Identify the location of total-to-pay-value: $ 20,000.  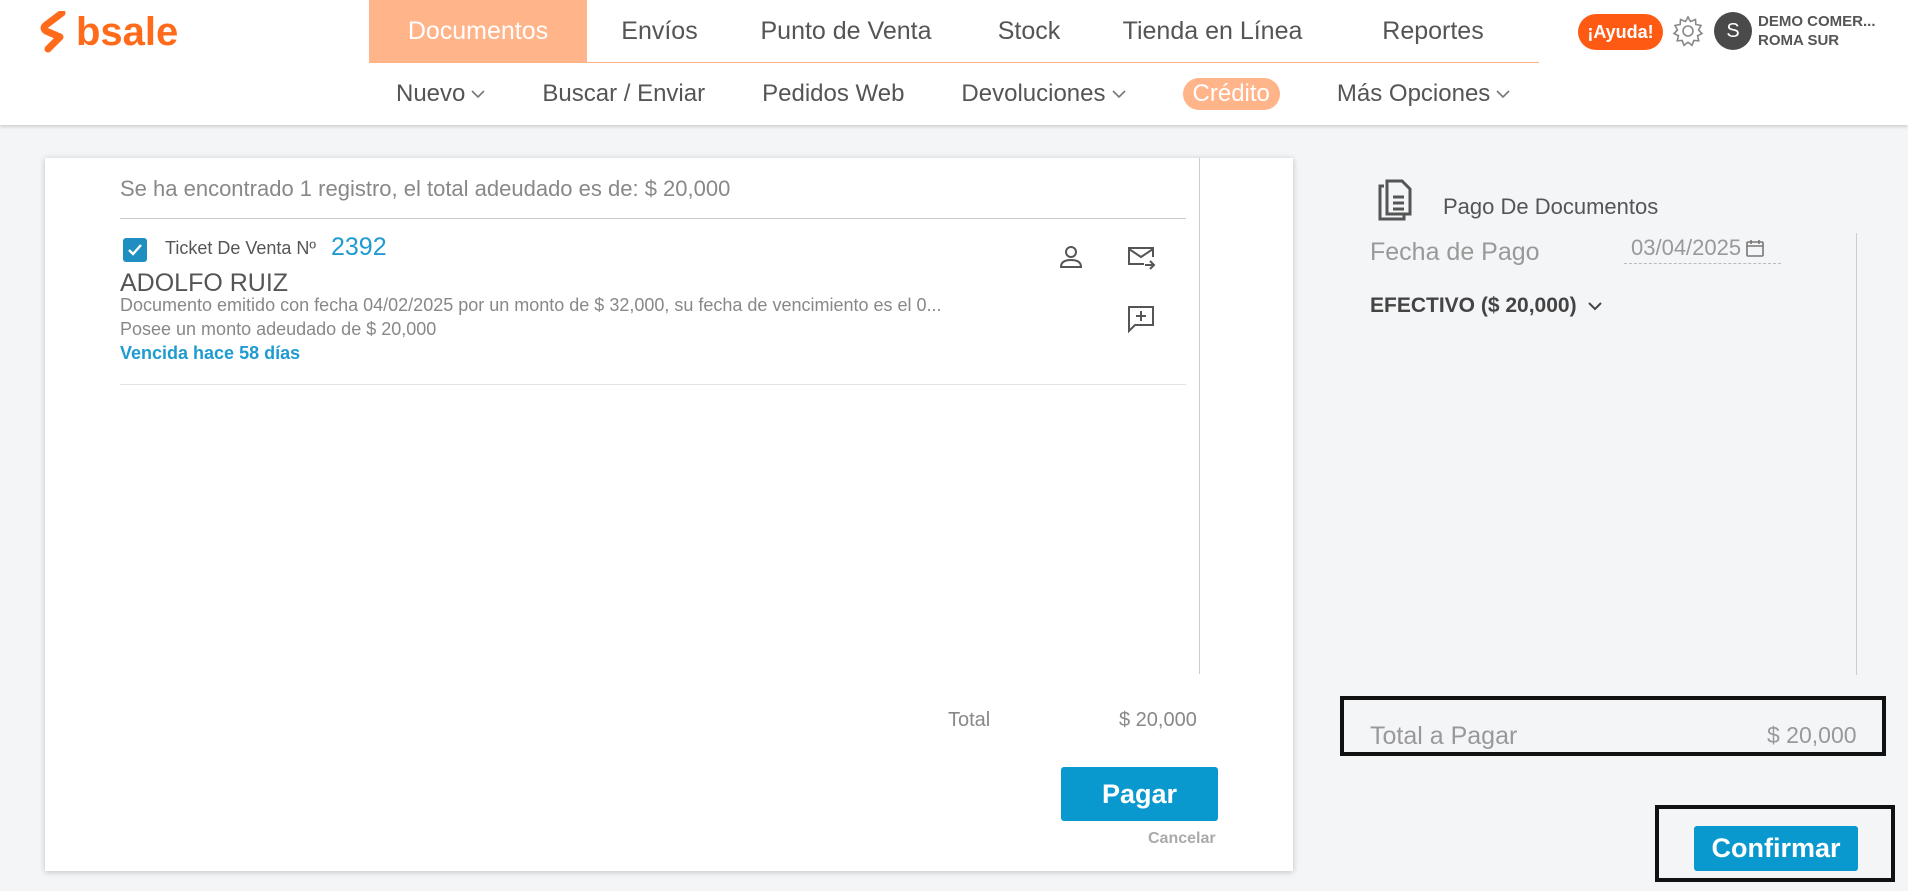
(1812, 735).